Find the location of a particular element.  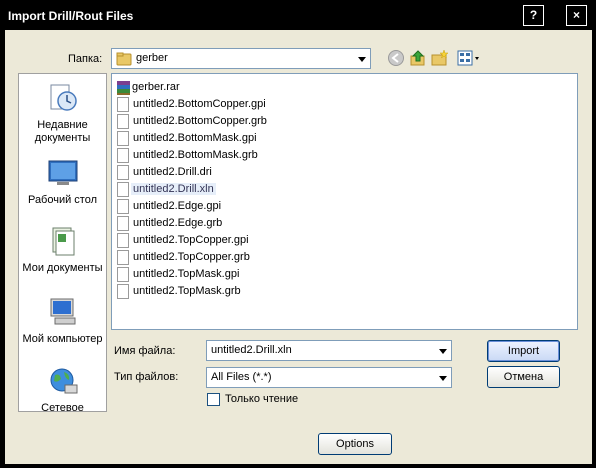

file-name: untitled2.Edge.gpi is located at coordinates (177, 206).